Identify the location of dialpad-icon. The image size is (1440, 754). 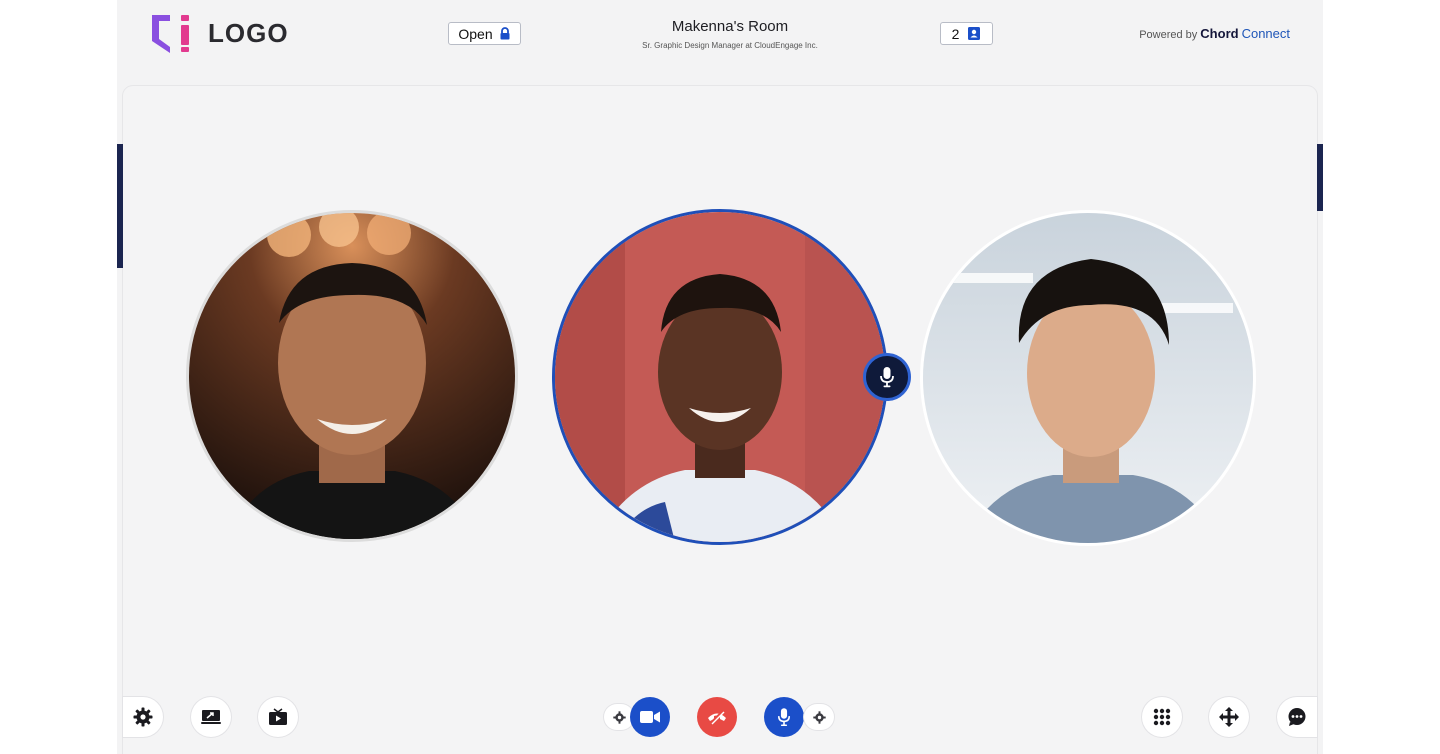
(1162, 717).